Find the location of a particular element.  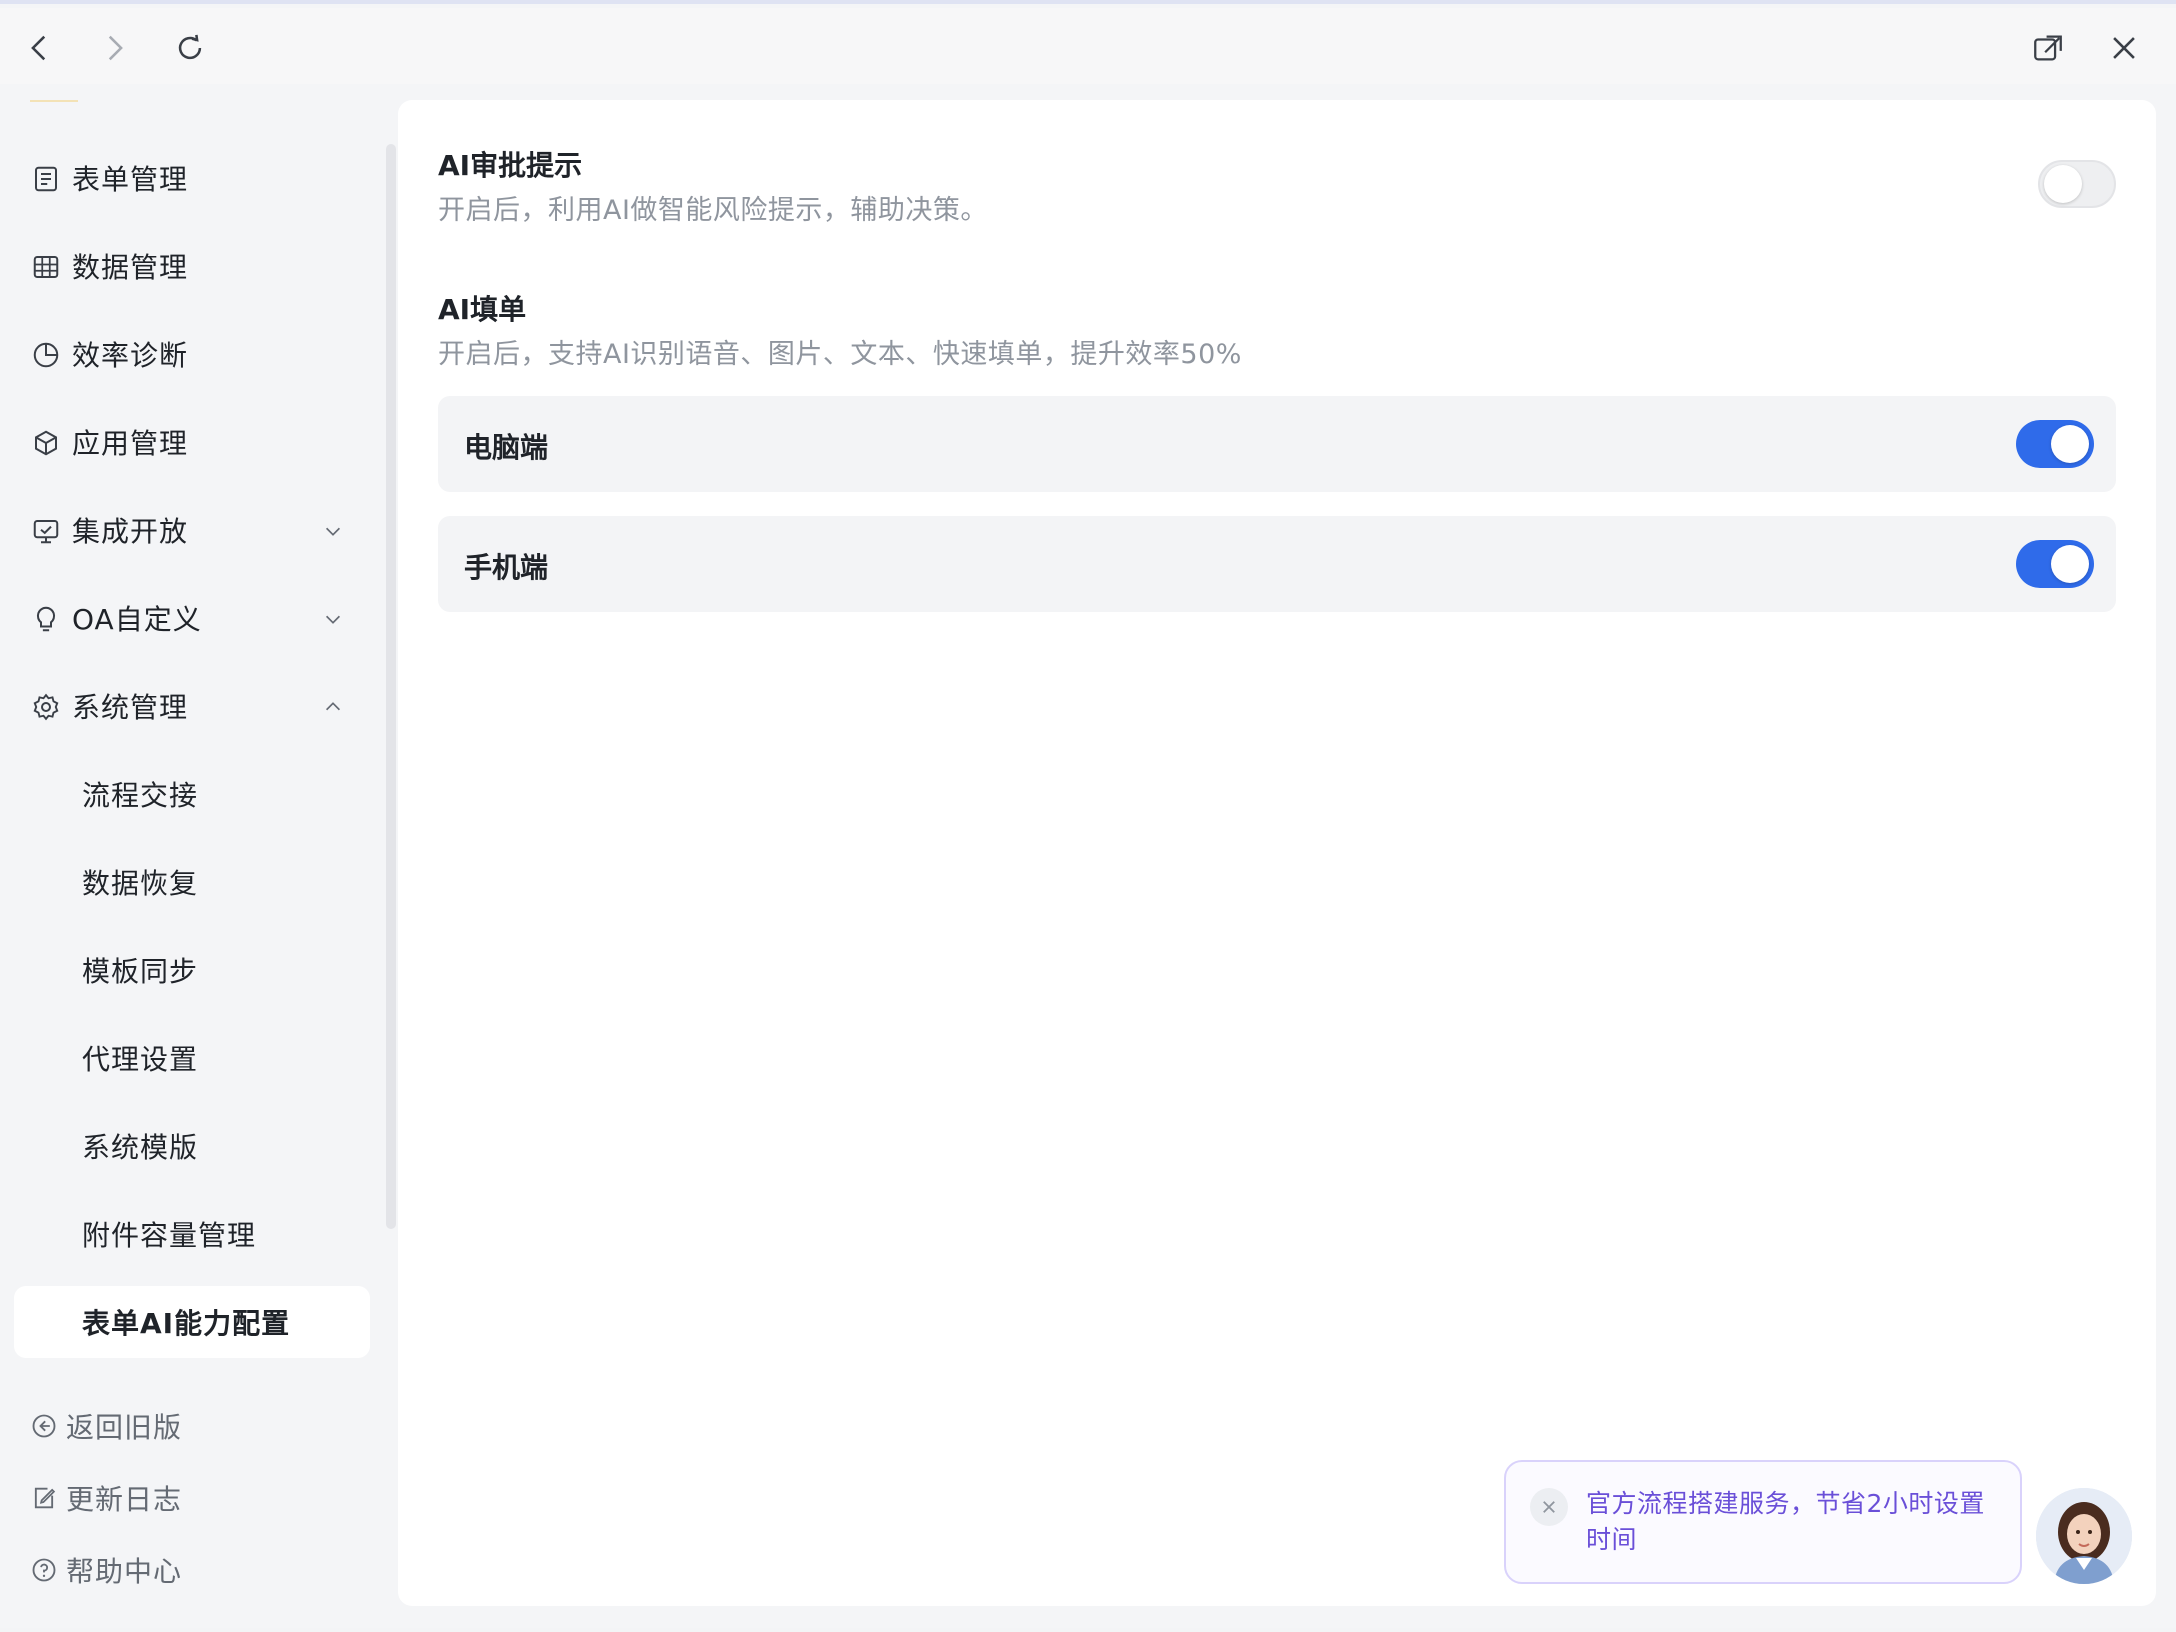

sidebar-subitem-system-templates: 系统模版 is located at coordinates (192, 1146).